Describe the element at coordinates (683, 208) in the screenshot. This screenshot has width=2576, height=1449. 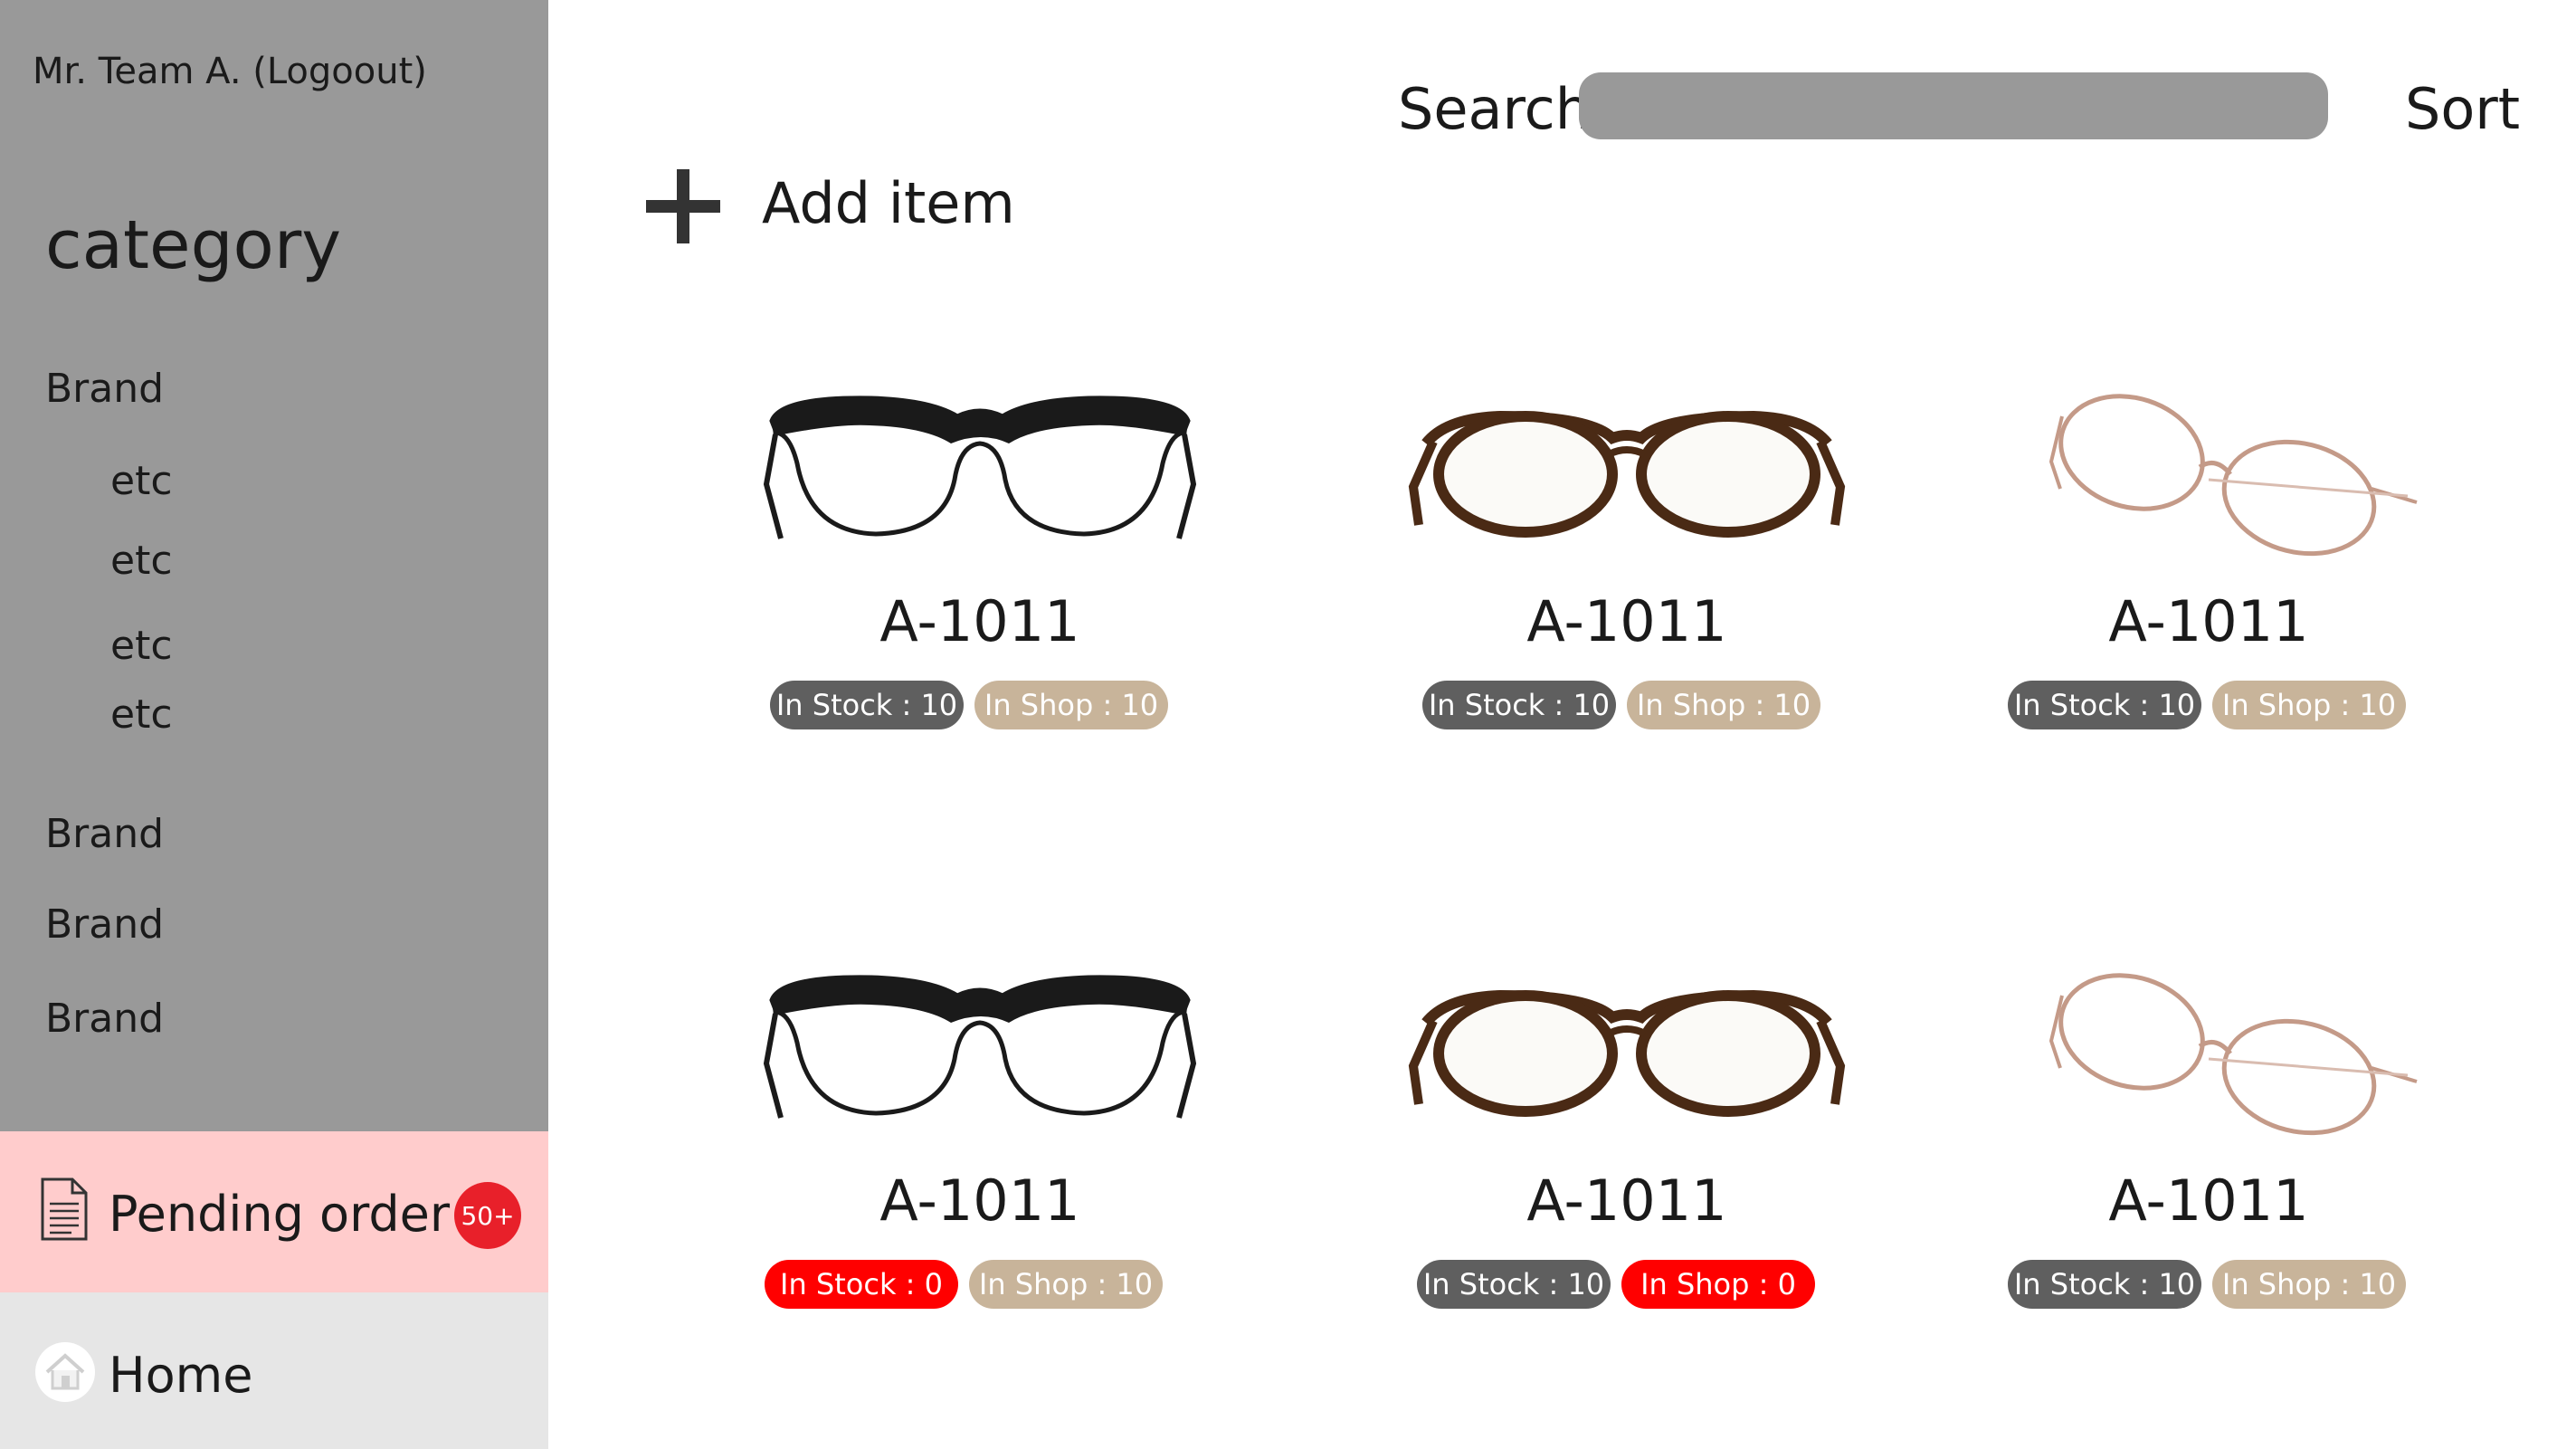
I see `plus-icon` at that location.